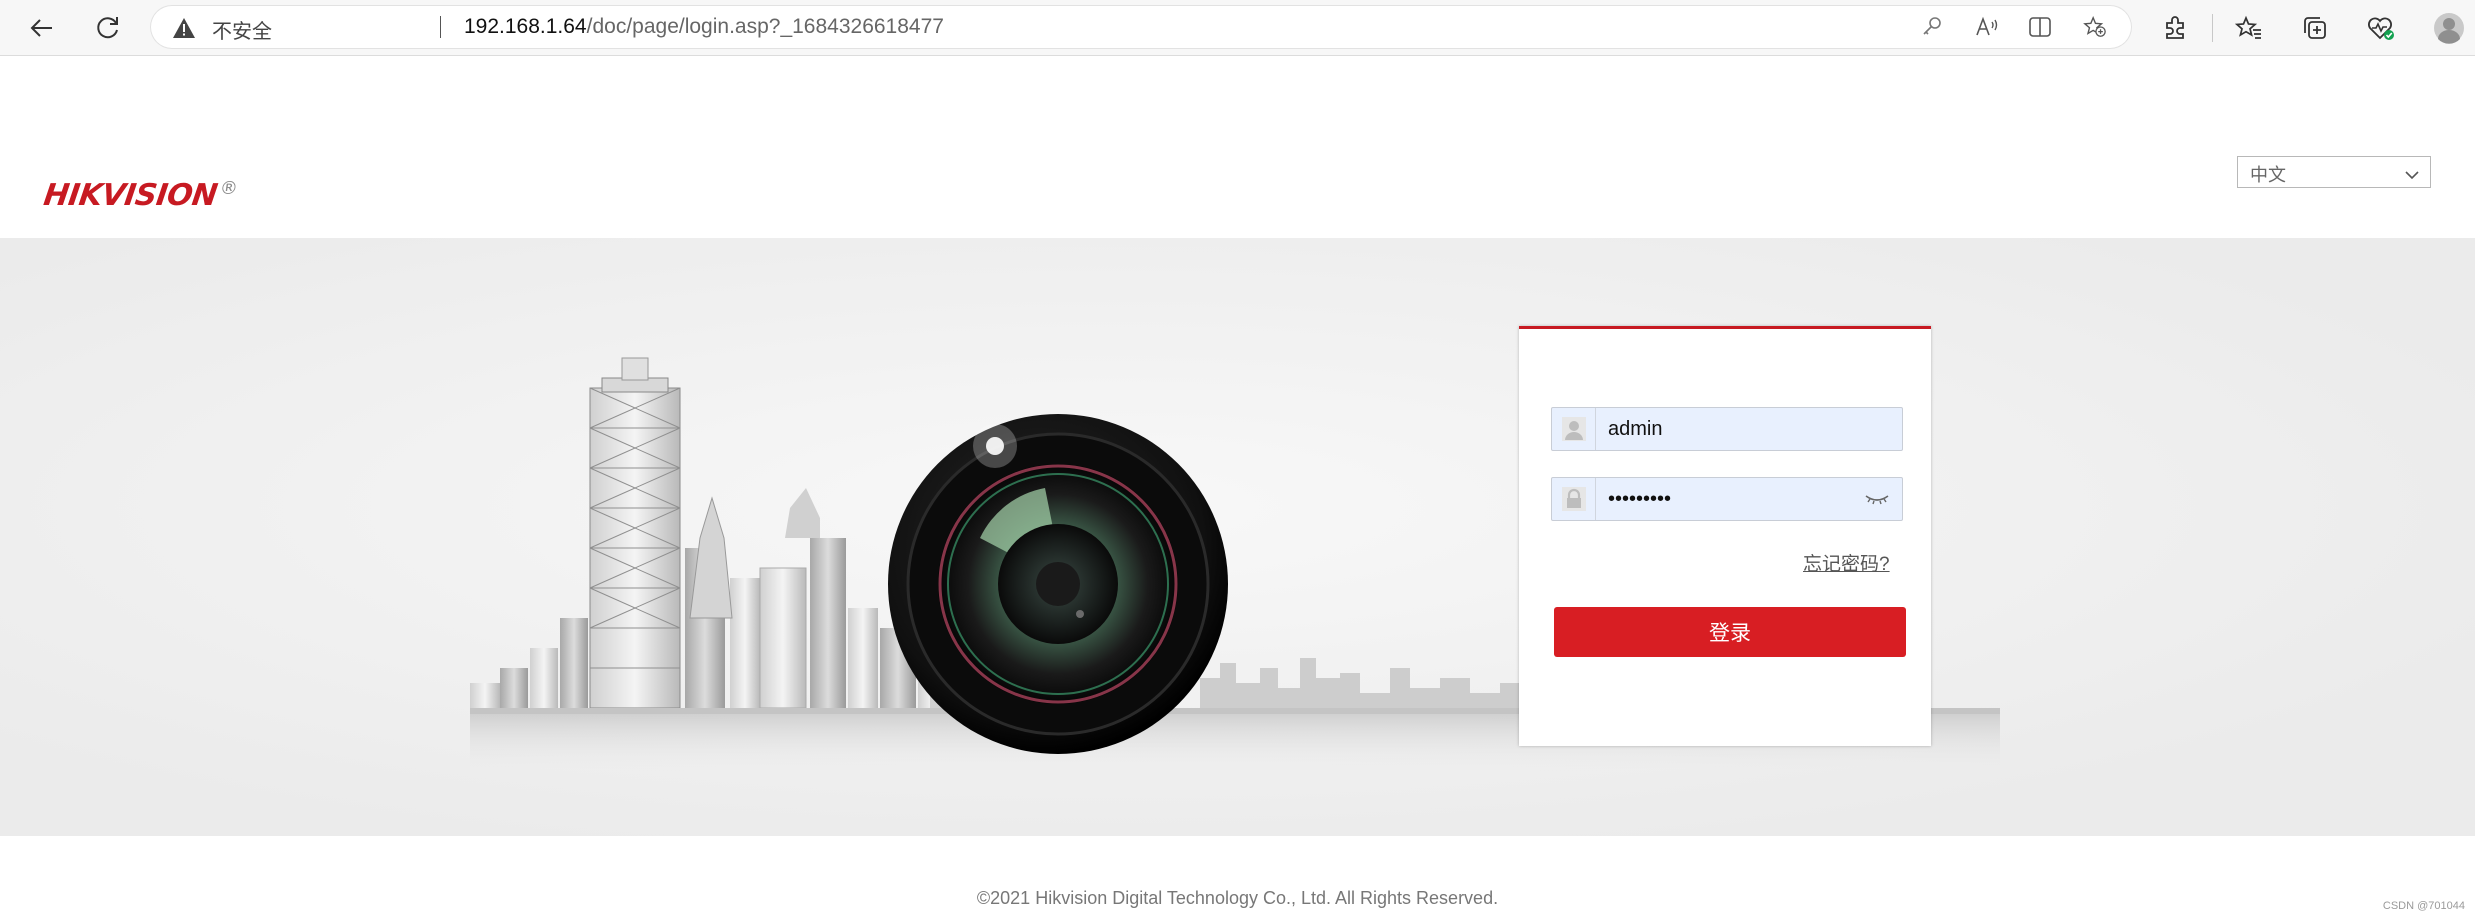  I want to click on url-host: 192.168.1.64, so click(525, 26).